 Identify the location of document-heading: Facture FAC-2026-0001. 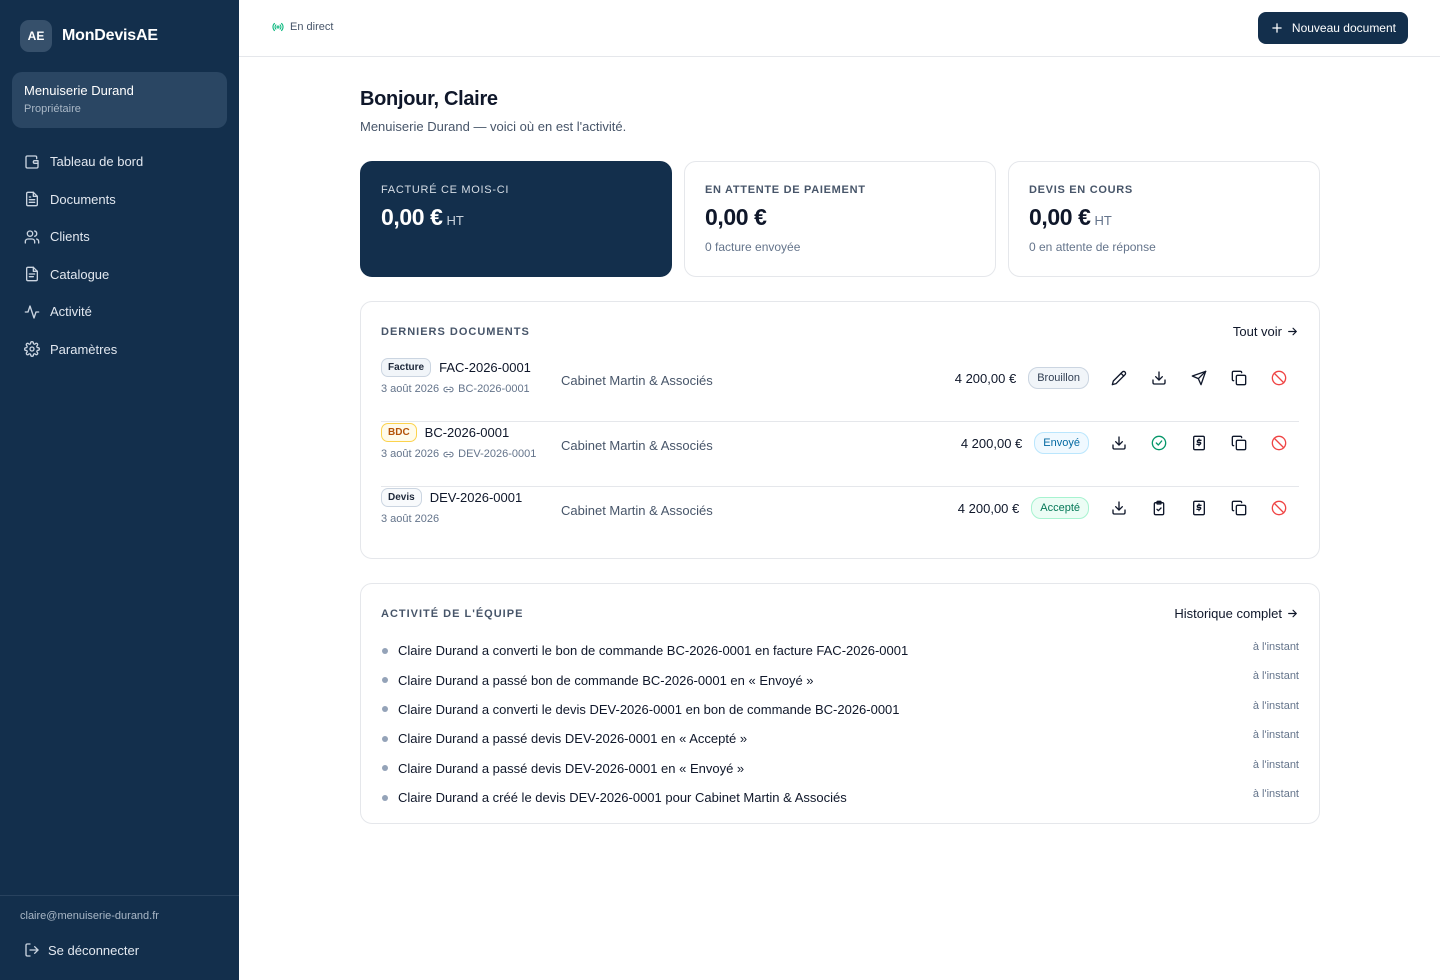
(456, 367).